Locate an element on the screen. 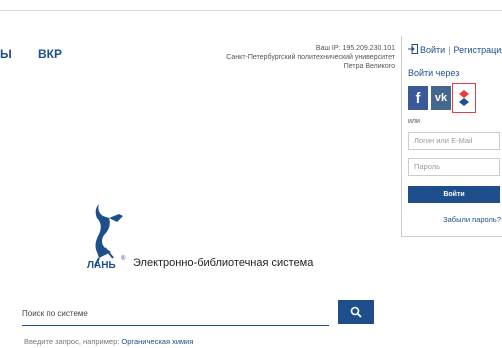  password-field: Пароль is located at coordinates (454, 167).